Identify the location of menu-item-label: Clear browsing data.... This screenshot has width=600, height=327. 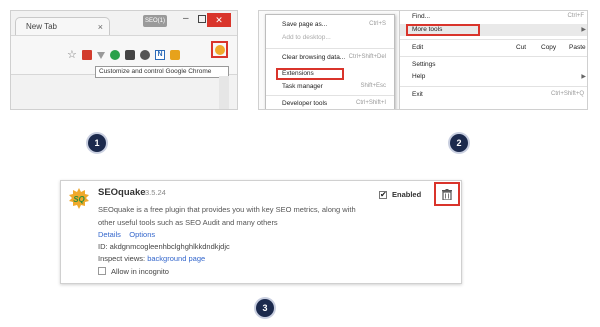
(314, 57).